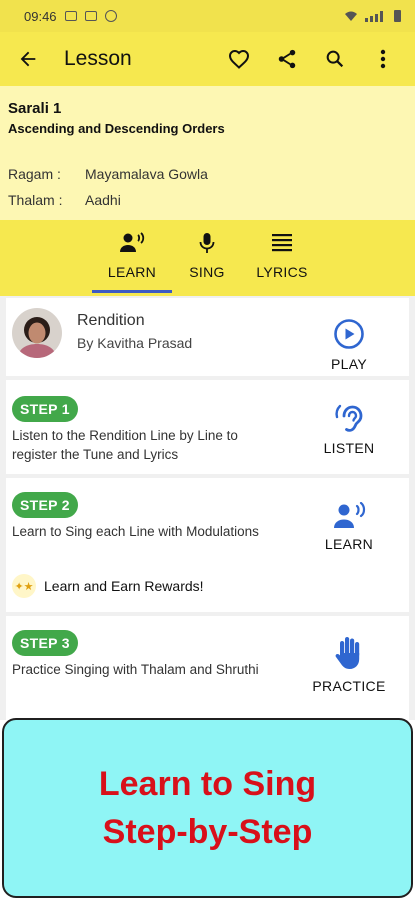 The height and width of the screenshot is (900, 415). I want to click on favorite-button, so click(239, 59).